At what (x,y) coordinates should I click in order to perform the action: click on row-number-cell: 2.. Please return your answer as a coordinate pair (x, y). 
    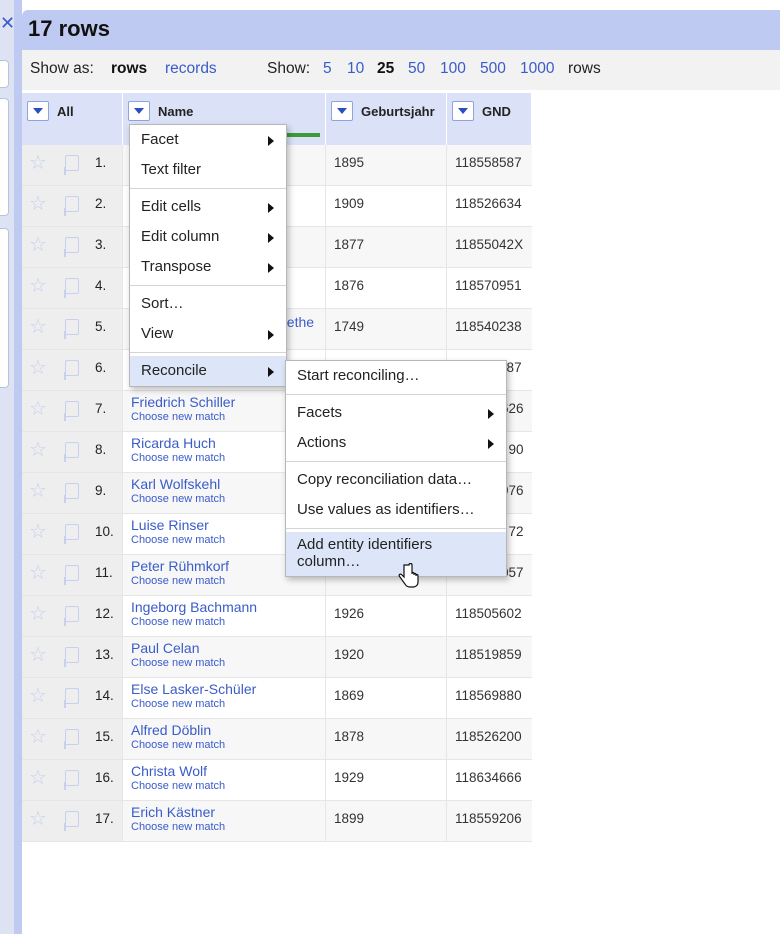
    Looking at the image, I should click on (106, 206).